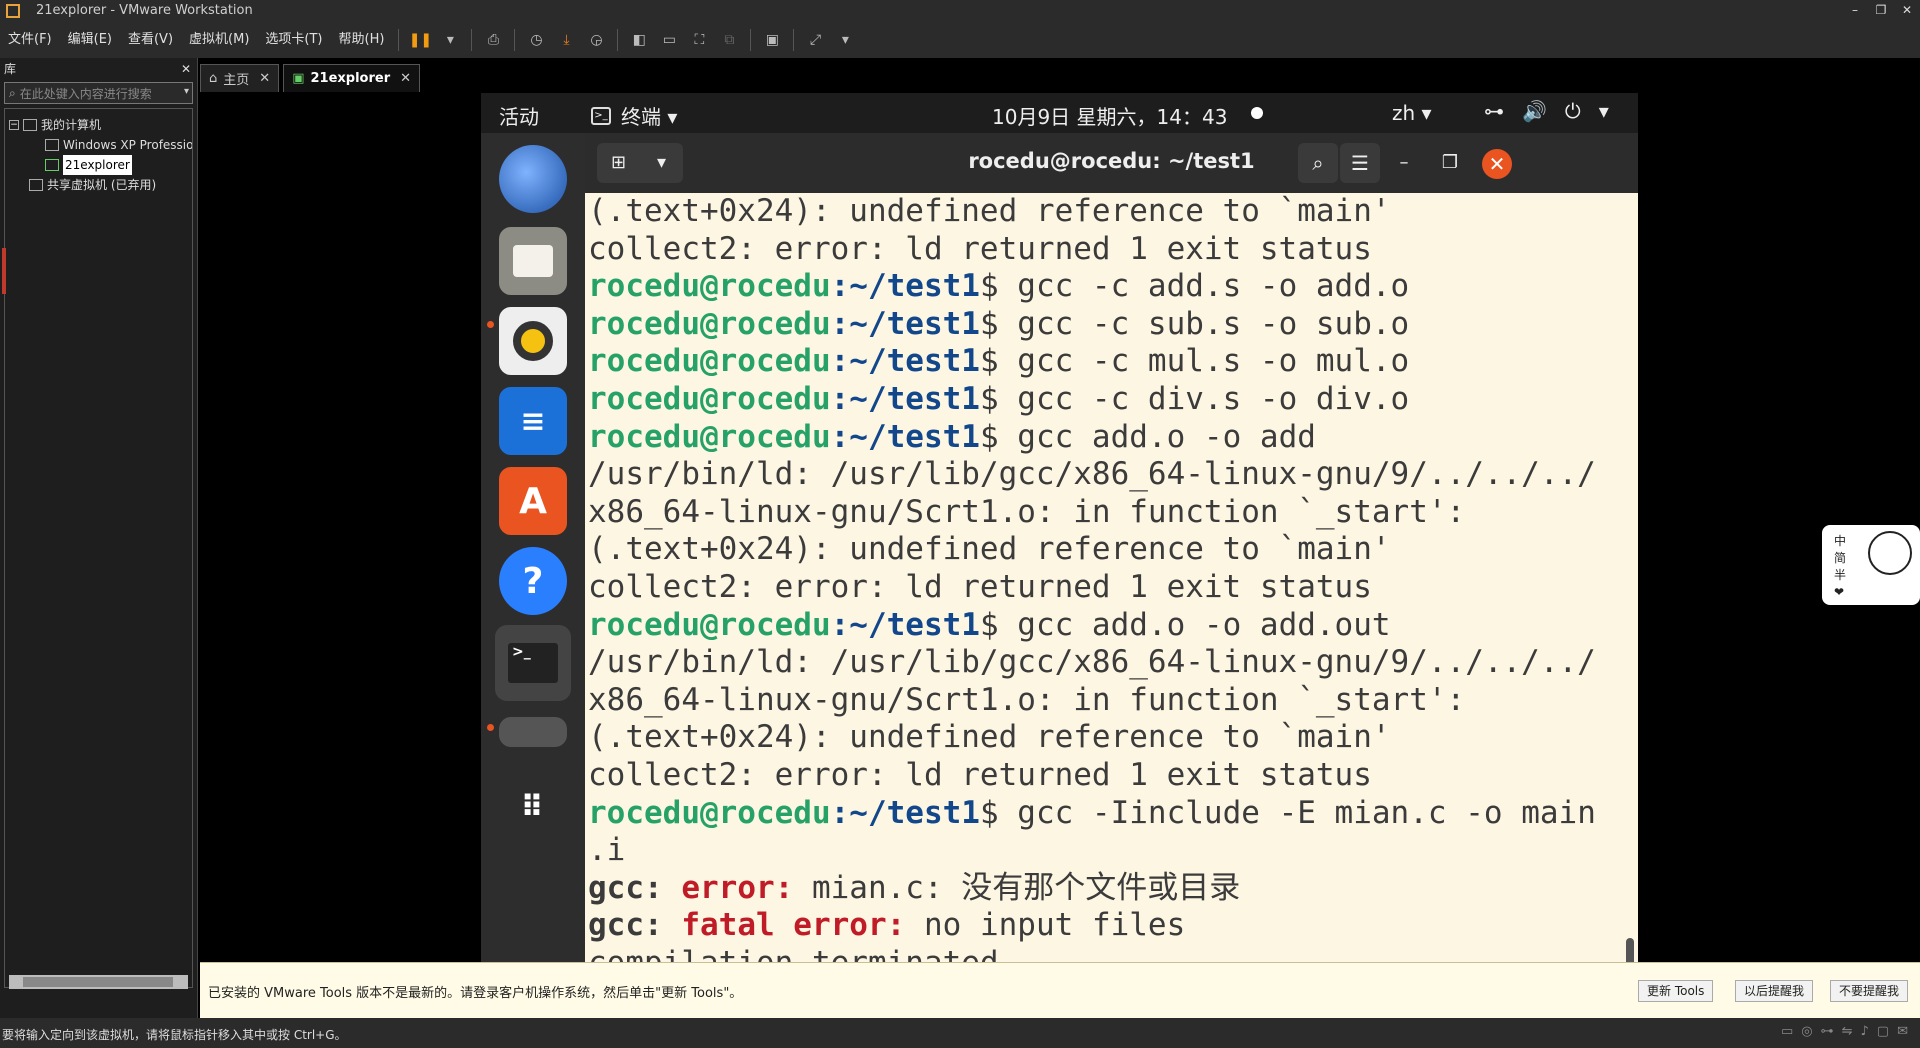 This screenshot has width=1920, height=1048. I want to click on library-search-input: ⌕ 在此处键入内容进行搜索 ▾, so click(98, 93).